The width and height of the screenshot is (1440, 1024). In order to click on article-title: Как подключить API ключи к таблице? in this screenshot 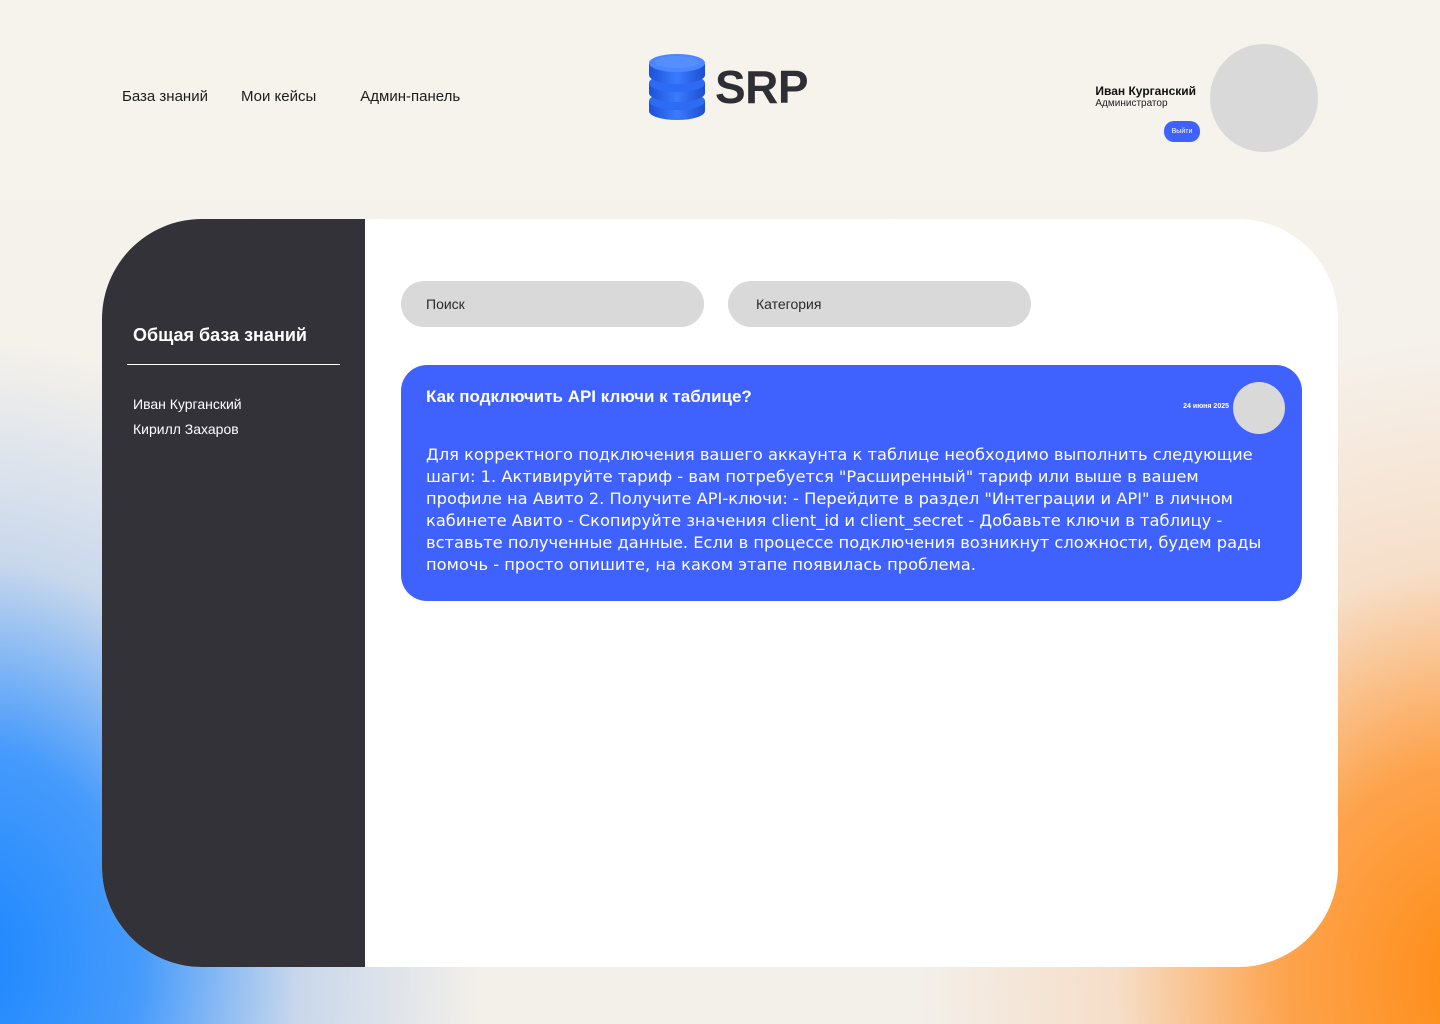, I will do `click(589, 396)`.